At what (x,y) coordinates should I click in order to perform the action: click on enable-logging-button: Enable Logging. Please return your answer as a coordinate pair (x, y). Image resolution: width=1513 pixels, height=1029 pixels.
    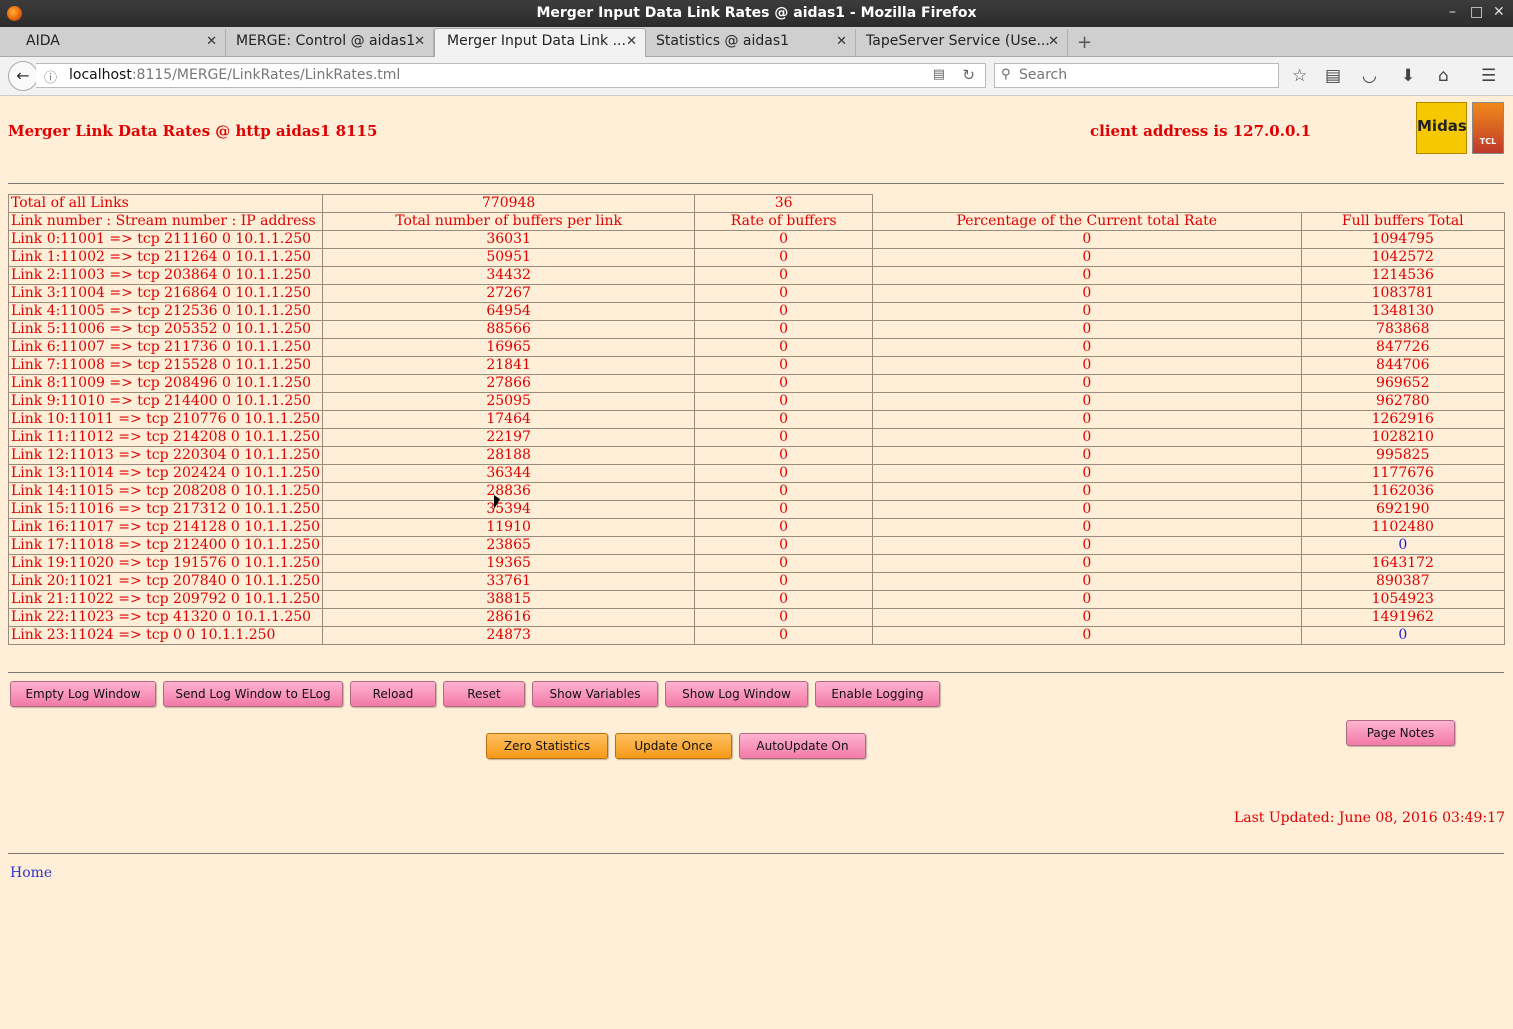
    Looking at the image, I should click on (877, 694).